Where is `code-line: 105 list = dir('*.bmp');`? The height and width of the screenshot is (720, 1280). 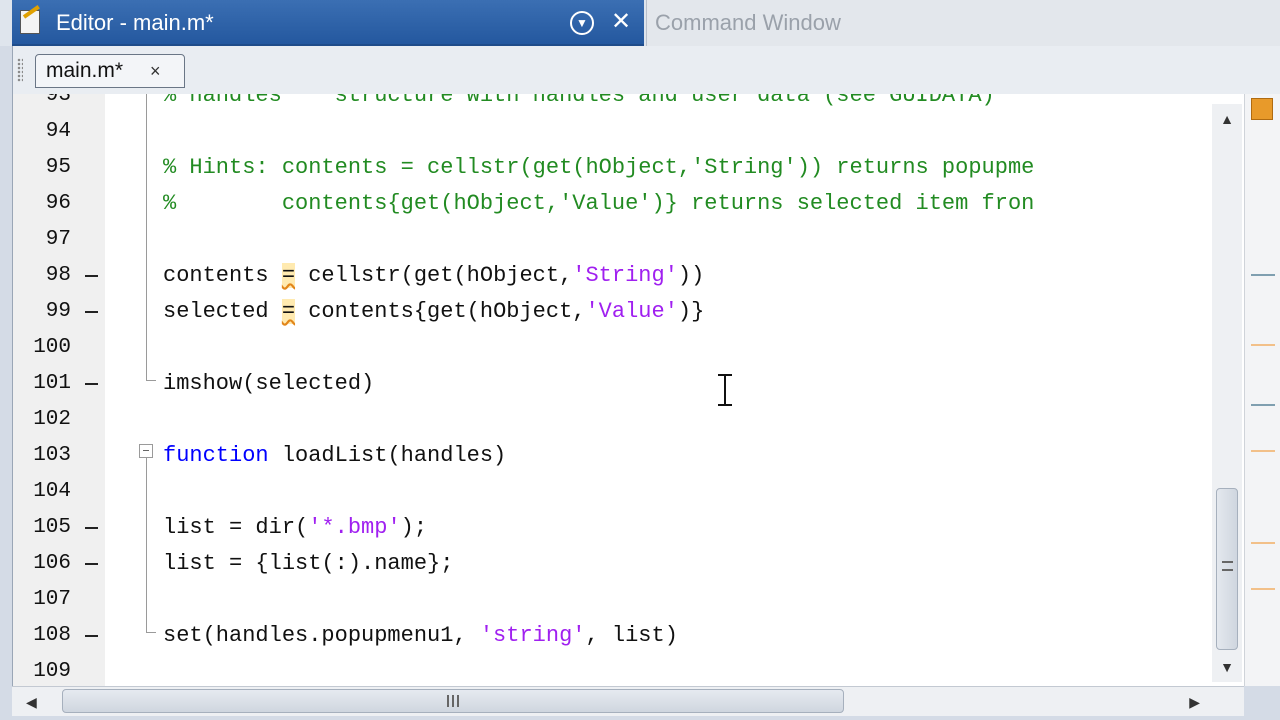 code-line: 105 list = dir('*.bmp'); is located at coordinates (628, 528).